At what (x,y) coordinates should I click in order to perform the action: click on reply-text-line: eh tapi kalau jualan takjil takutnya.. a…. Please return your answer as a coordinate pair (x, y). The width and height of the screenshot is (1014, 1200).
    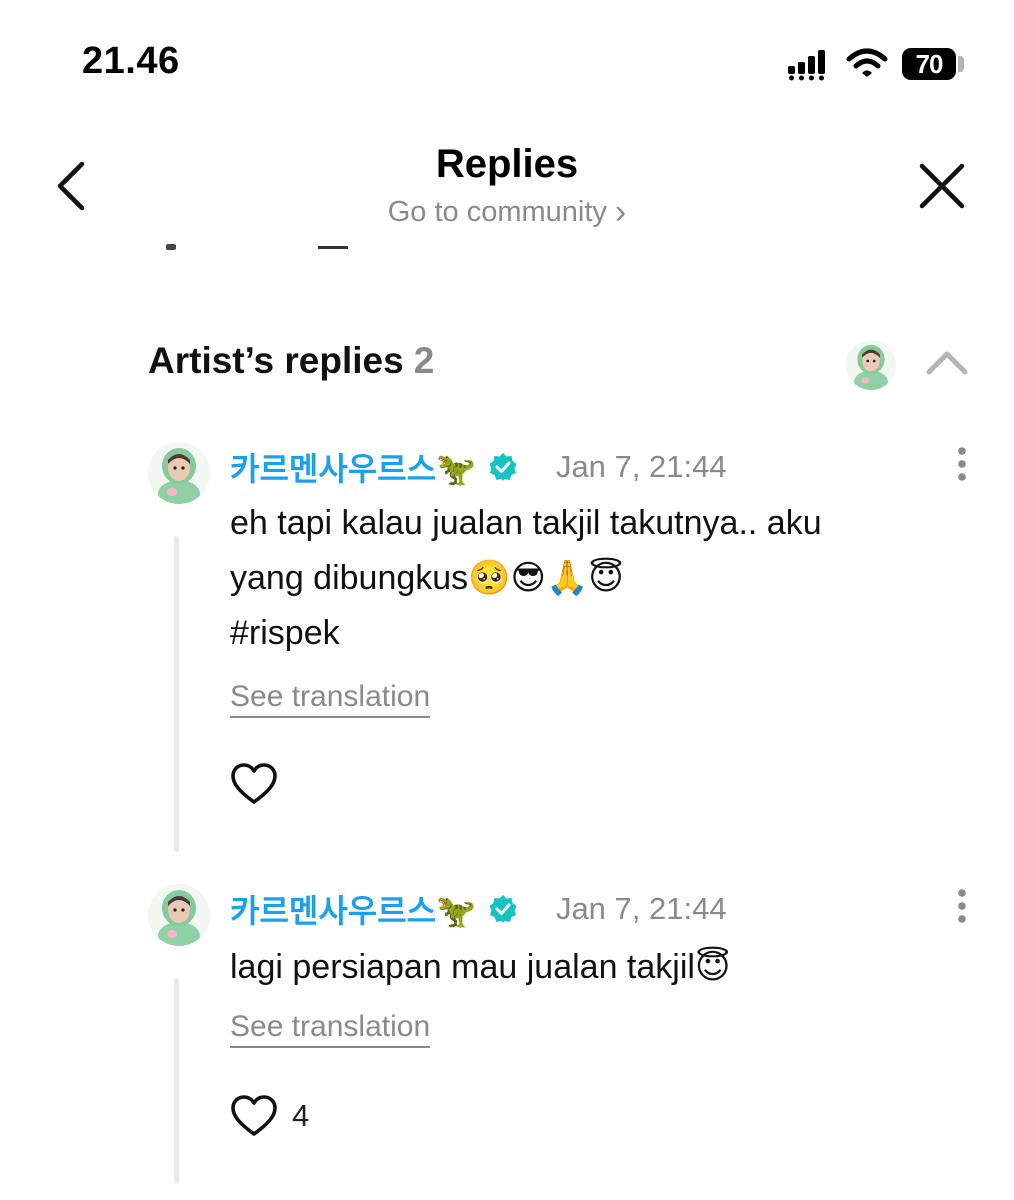
    Looking at the image, I should click on (526, 523).